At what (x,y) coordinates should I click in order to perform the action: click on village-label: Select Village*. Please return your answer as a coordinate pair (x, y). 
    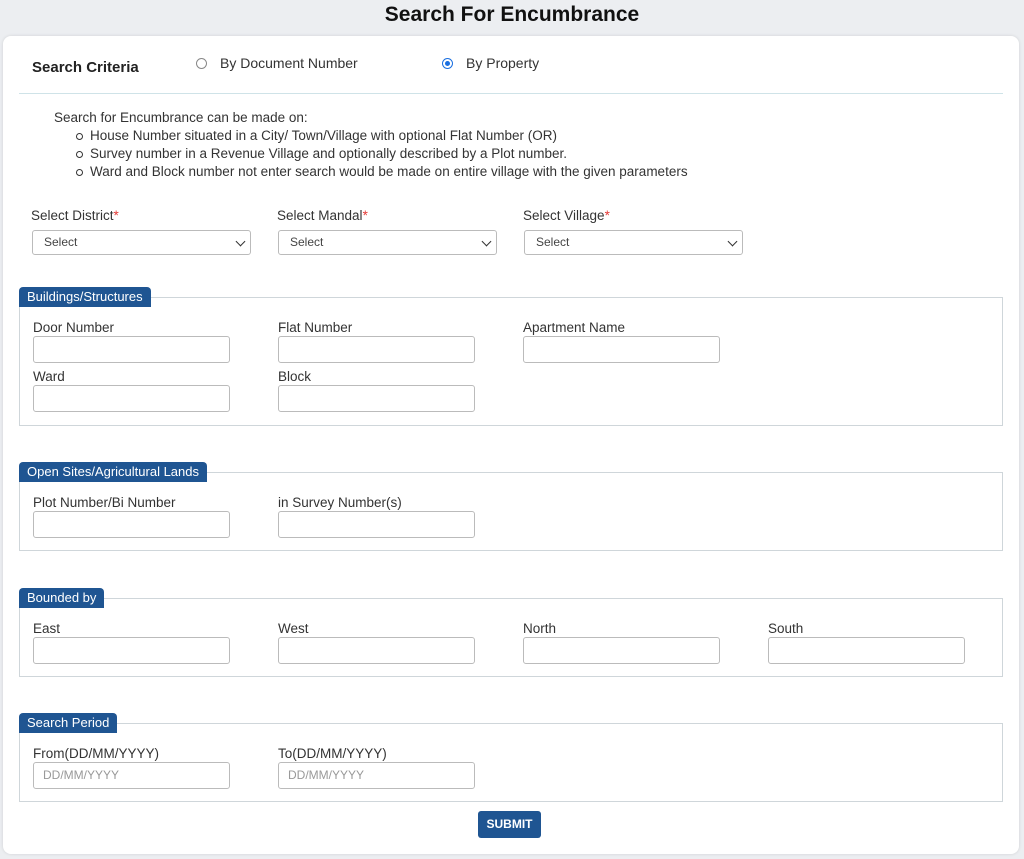
    Looking at the image, I should click on (566, 215).